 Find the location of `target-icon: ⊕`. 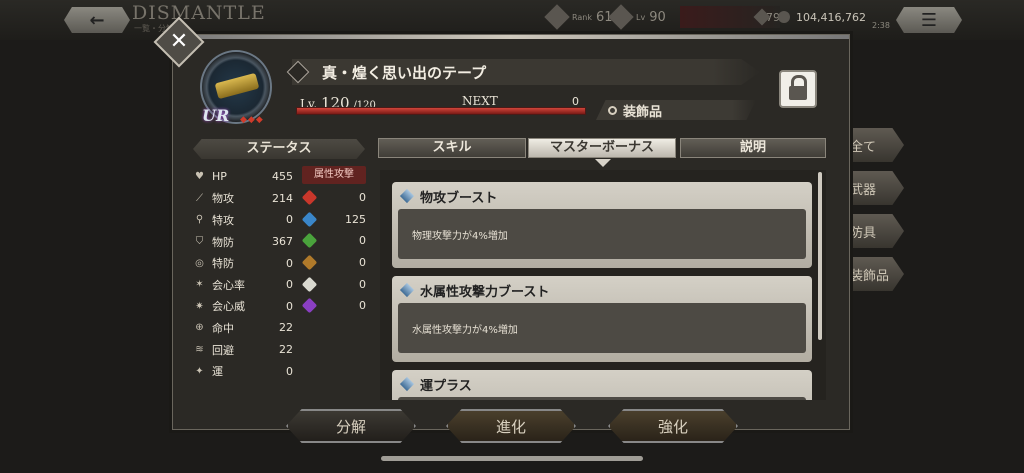

target-icon: ⊕ is located at coordinates (199, 328).